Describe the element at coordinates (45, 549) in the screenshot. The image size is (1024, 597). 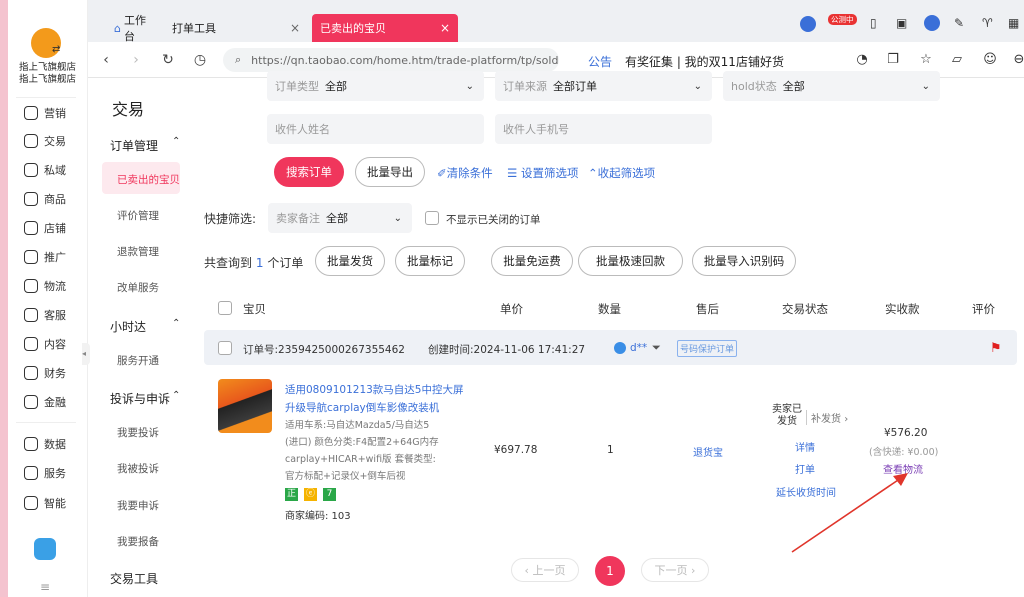
I see `assistant-icon` at that location.